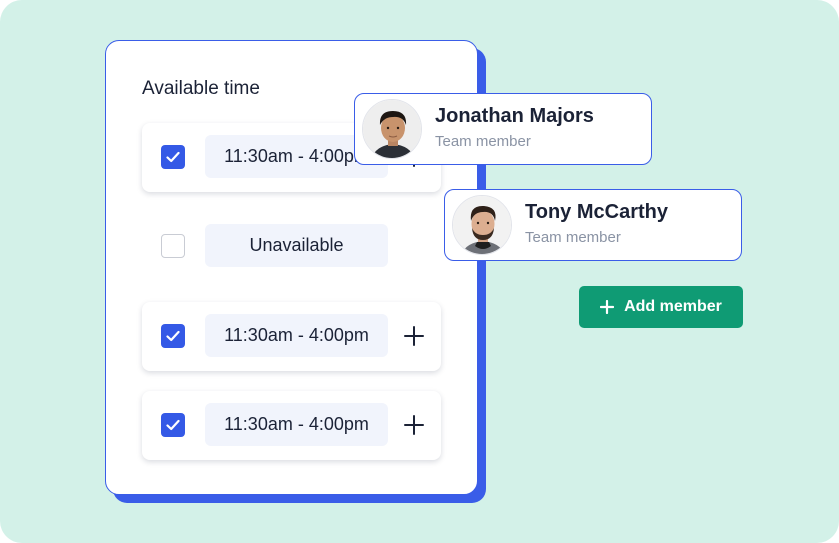 The height and width of the screenshot is (543, 839). What do you see at coordinates (503, 129) in the screenshot?
I see `member-card: Jonathan Majors Team member` at bounding box center [503, 129].